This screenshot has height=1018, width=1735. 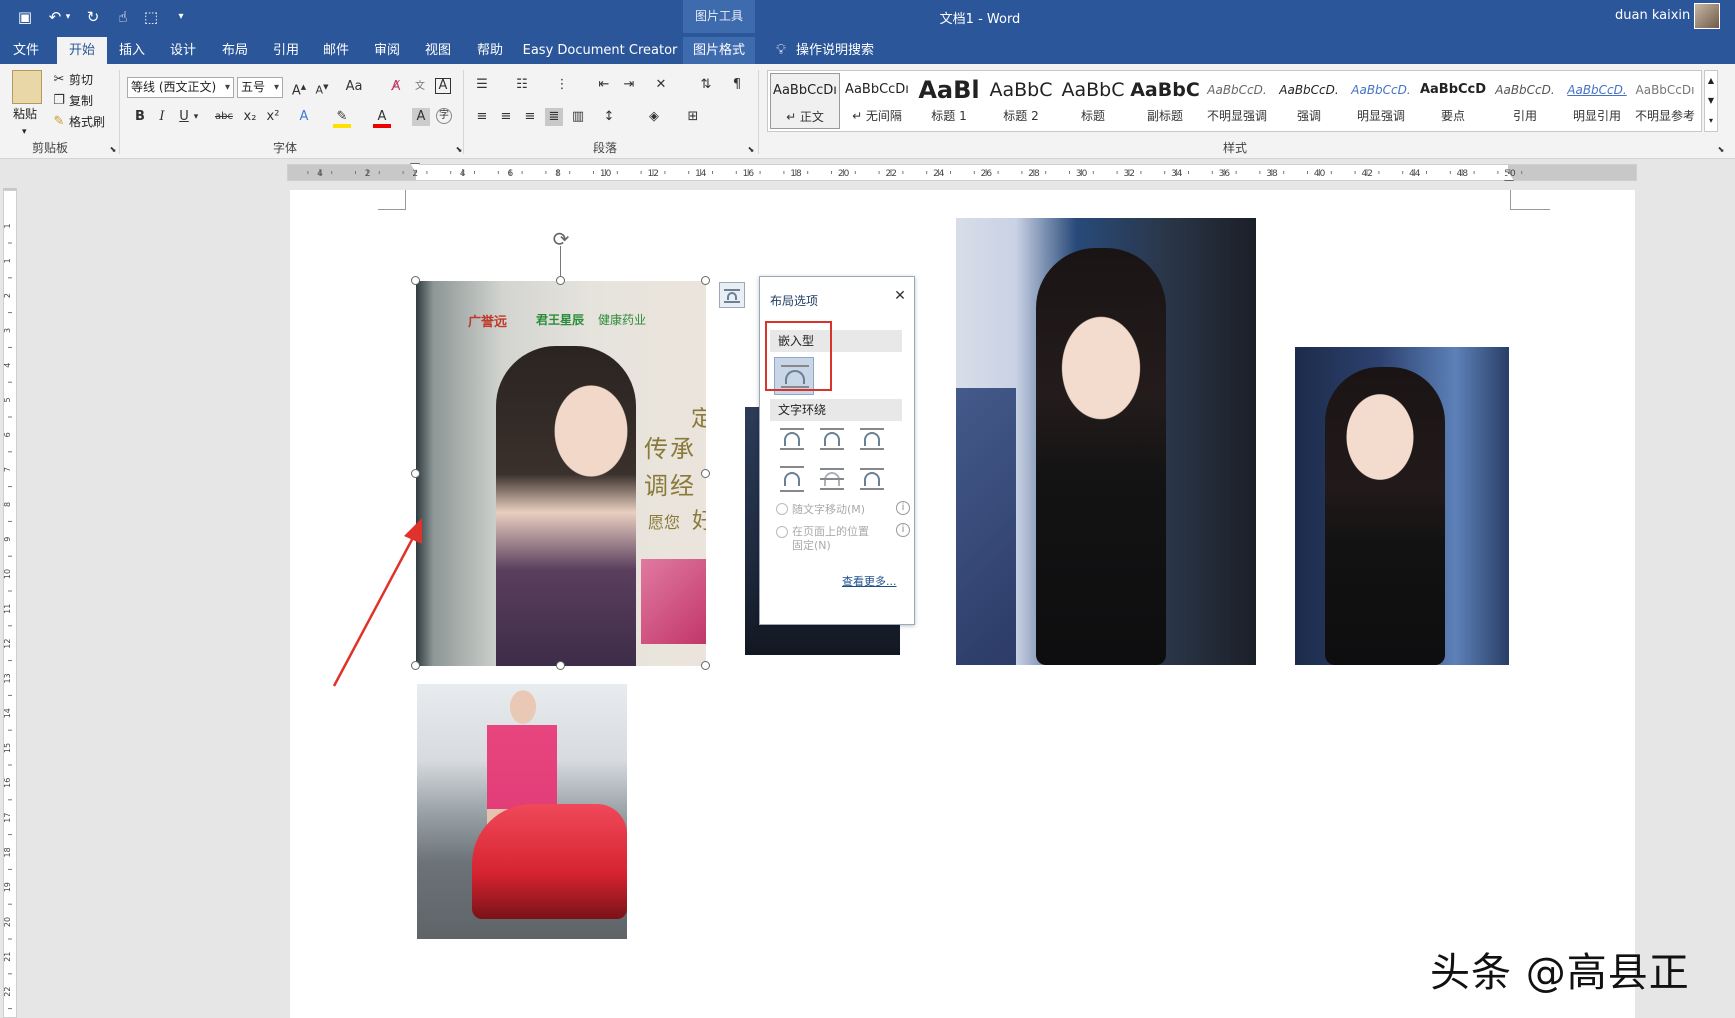 What do you see at coordinates (444, 116) in the screenshot?
I see `enclose-character-icon: 字` at bounding box center [444, 116].